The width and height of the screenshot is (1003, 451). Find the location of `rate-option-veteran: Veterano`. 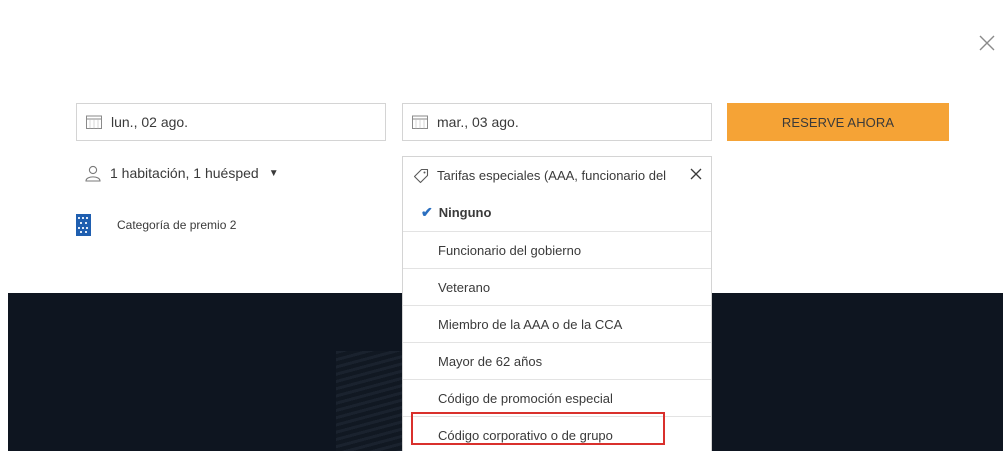

rate-option-veteran: Veterano is located at coordinates (557, 286).